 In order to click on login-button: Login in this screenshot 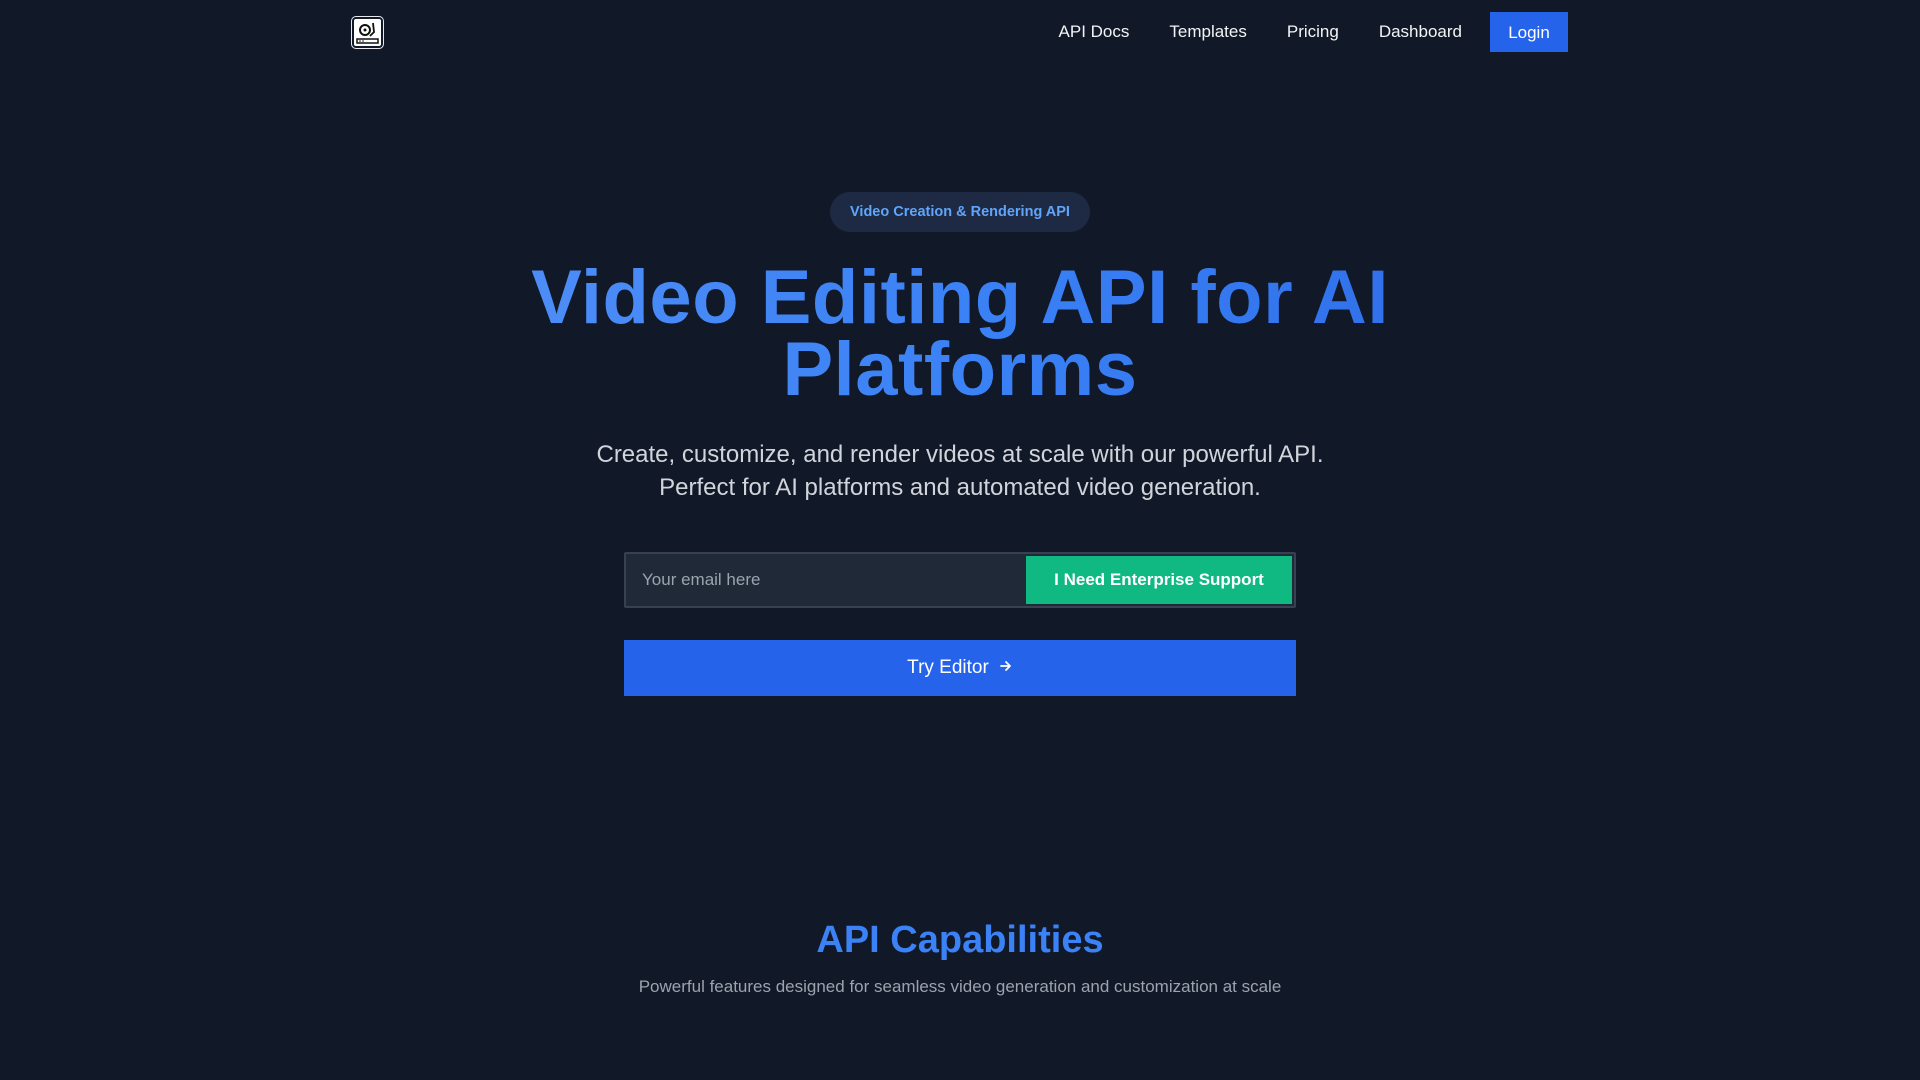, I will do `click(1529, 32)`.